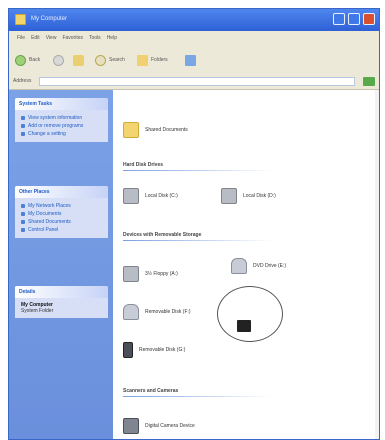 This screenshot has height=440, width=385. I want to click on up-button, so click(78, 60).